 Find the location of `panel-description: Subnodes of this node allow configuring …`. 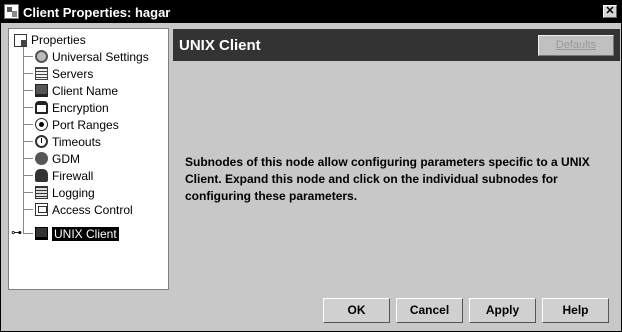

panel-description: Subnodes of this node allow configuring … is located at coordinates (387, 179).